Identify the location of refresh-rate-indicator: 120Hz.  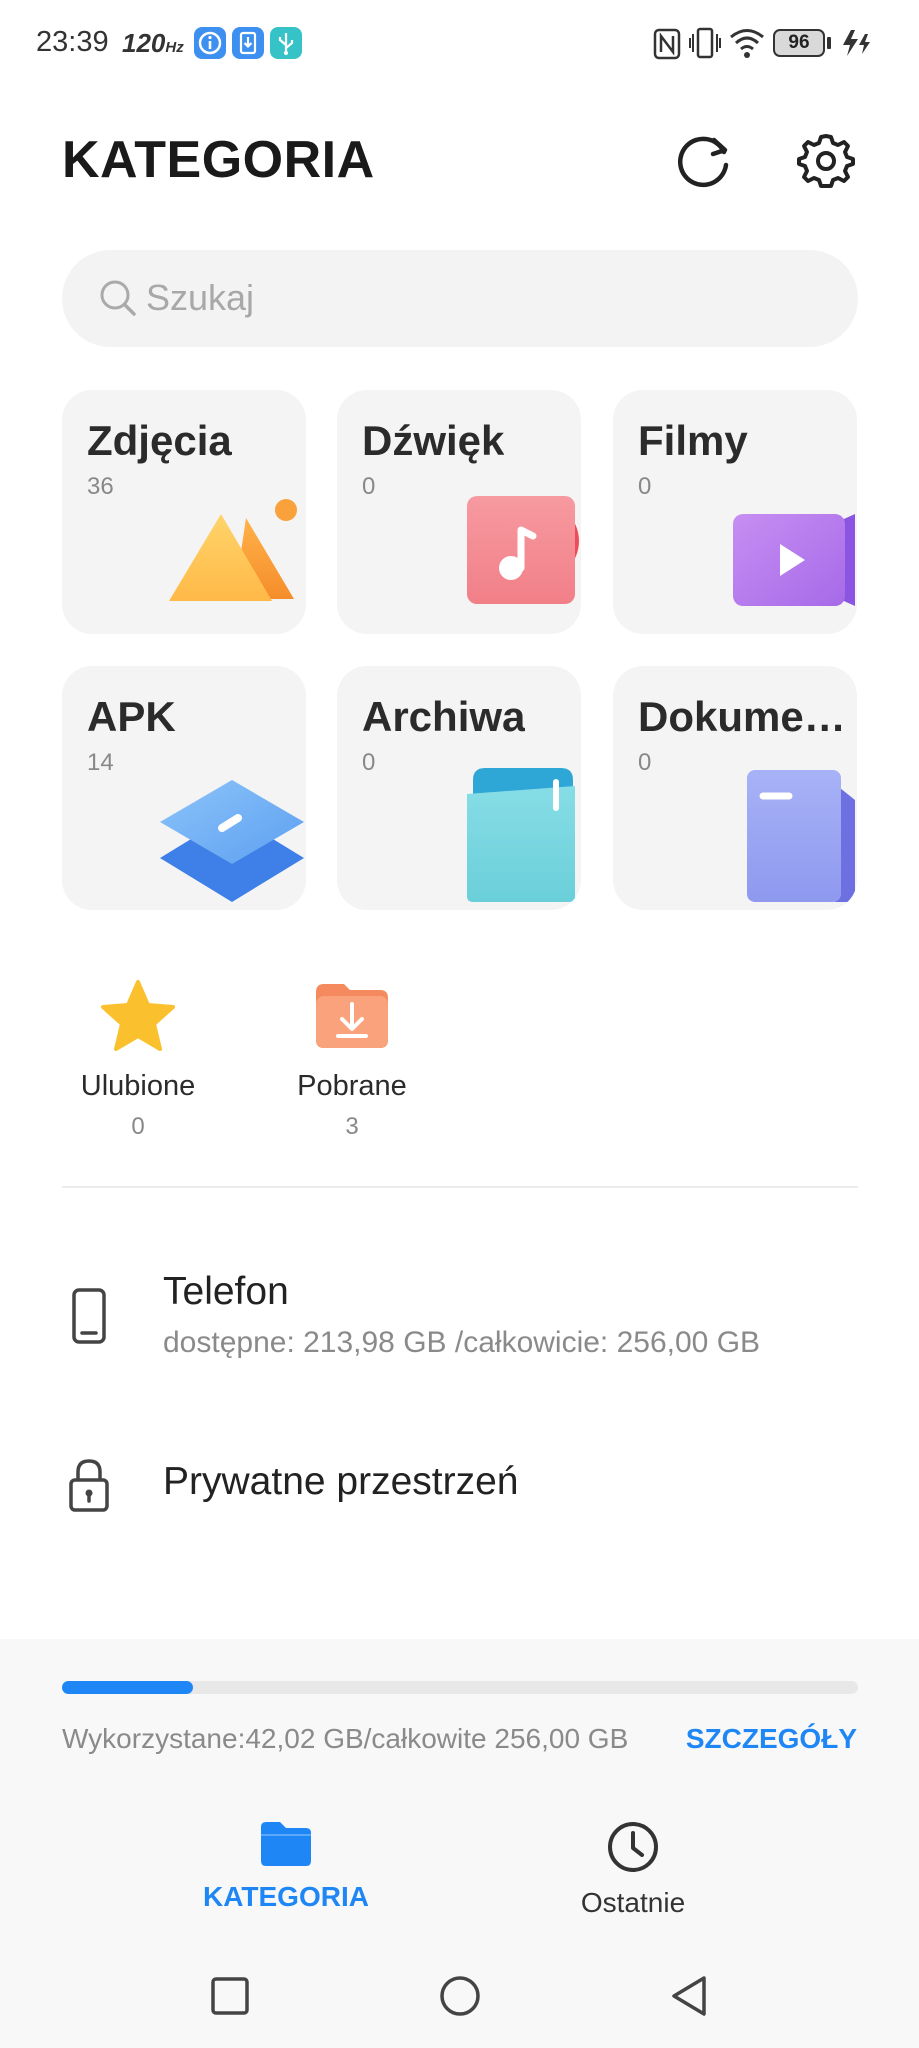
(153, 43).